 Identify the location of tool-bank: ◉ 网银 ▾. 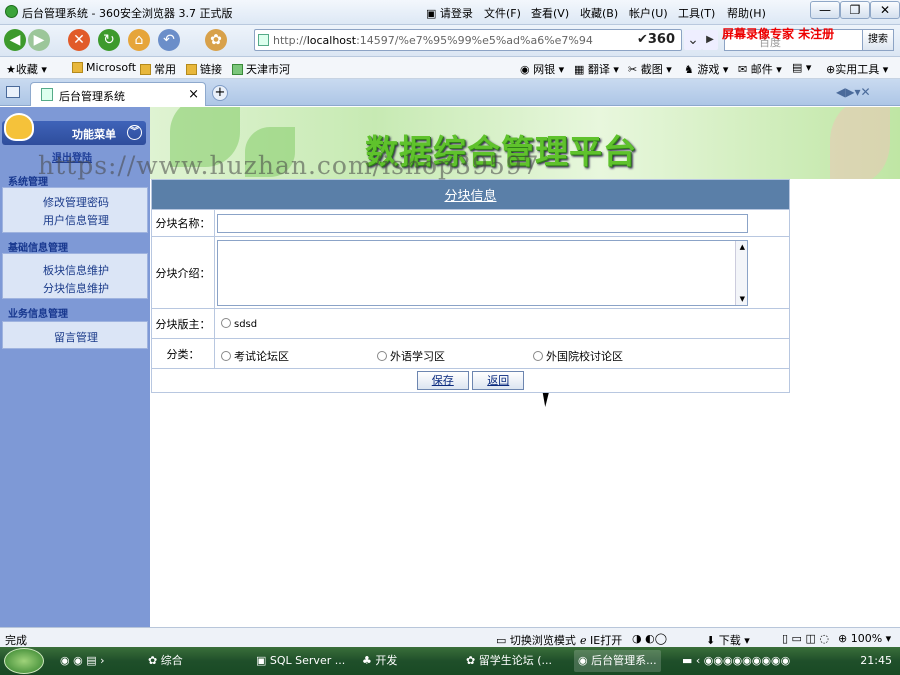
(542, 69).